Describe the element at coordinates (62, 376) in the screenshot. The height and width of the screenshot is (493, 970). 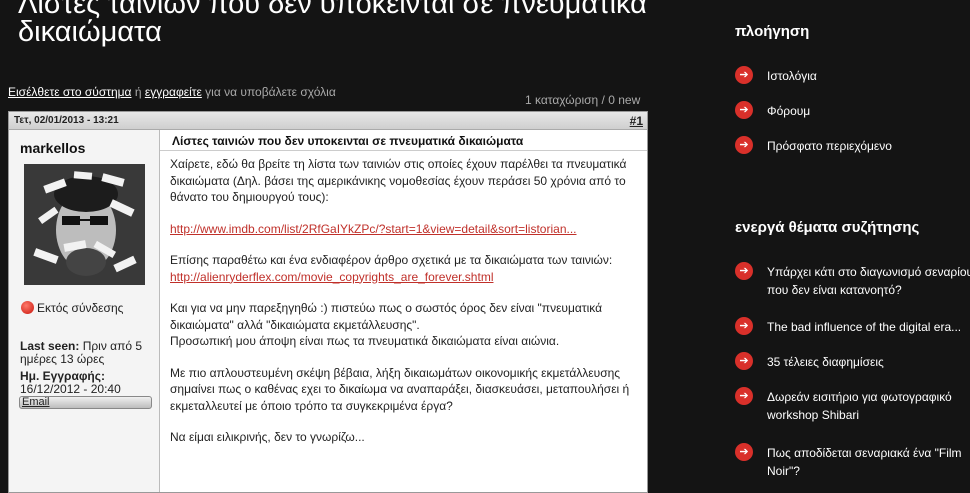
I see `registered-label: Ημ. Εγγραφής:` at that location.